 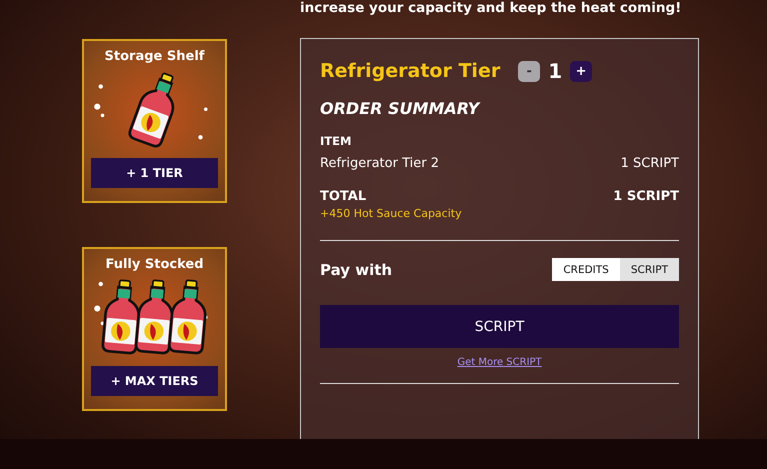 I want to click on item-name: Refrigerator Tier 2, so click(x=379, y=163).